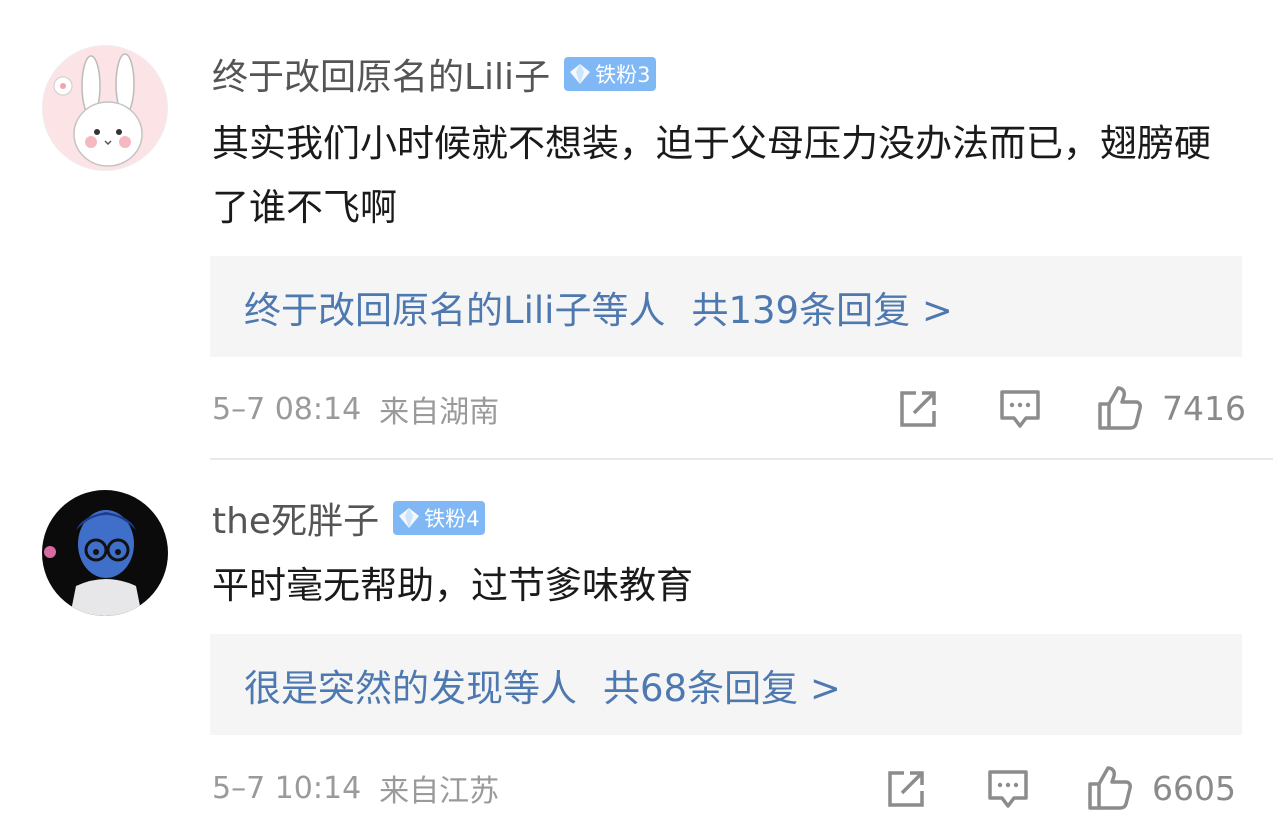 The image size is (1273, 836). What do you see at coordinates (722, 685) in the screenshot?
I see `reply-count: 共68条回复 >` at bounding box center [722, 685].